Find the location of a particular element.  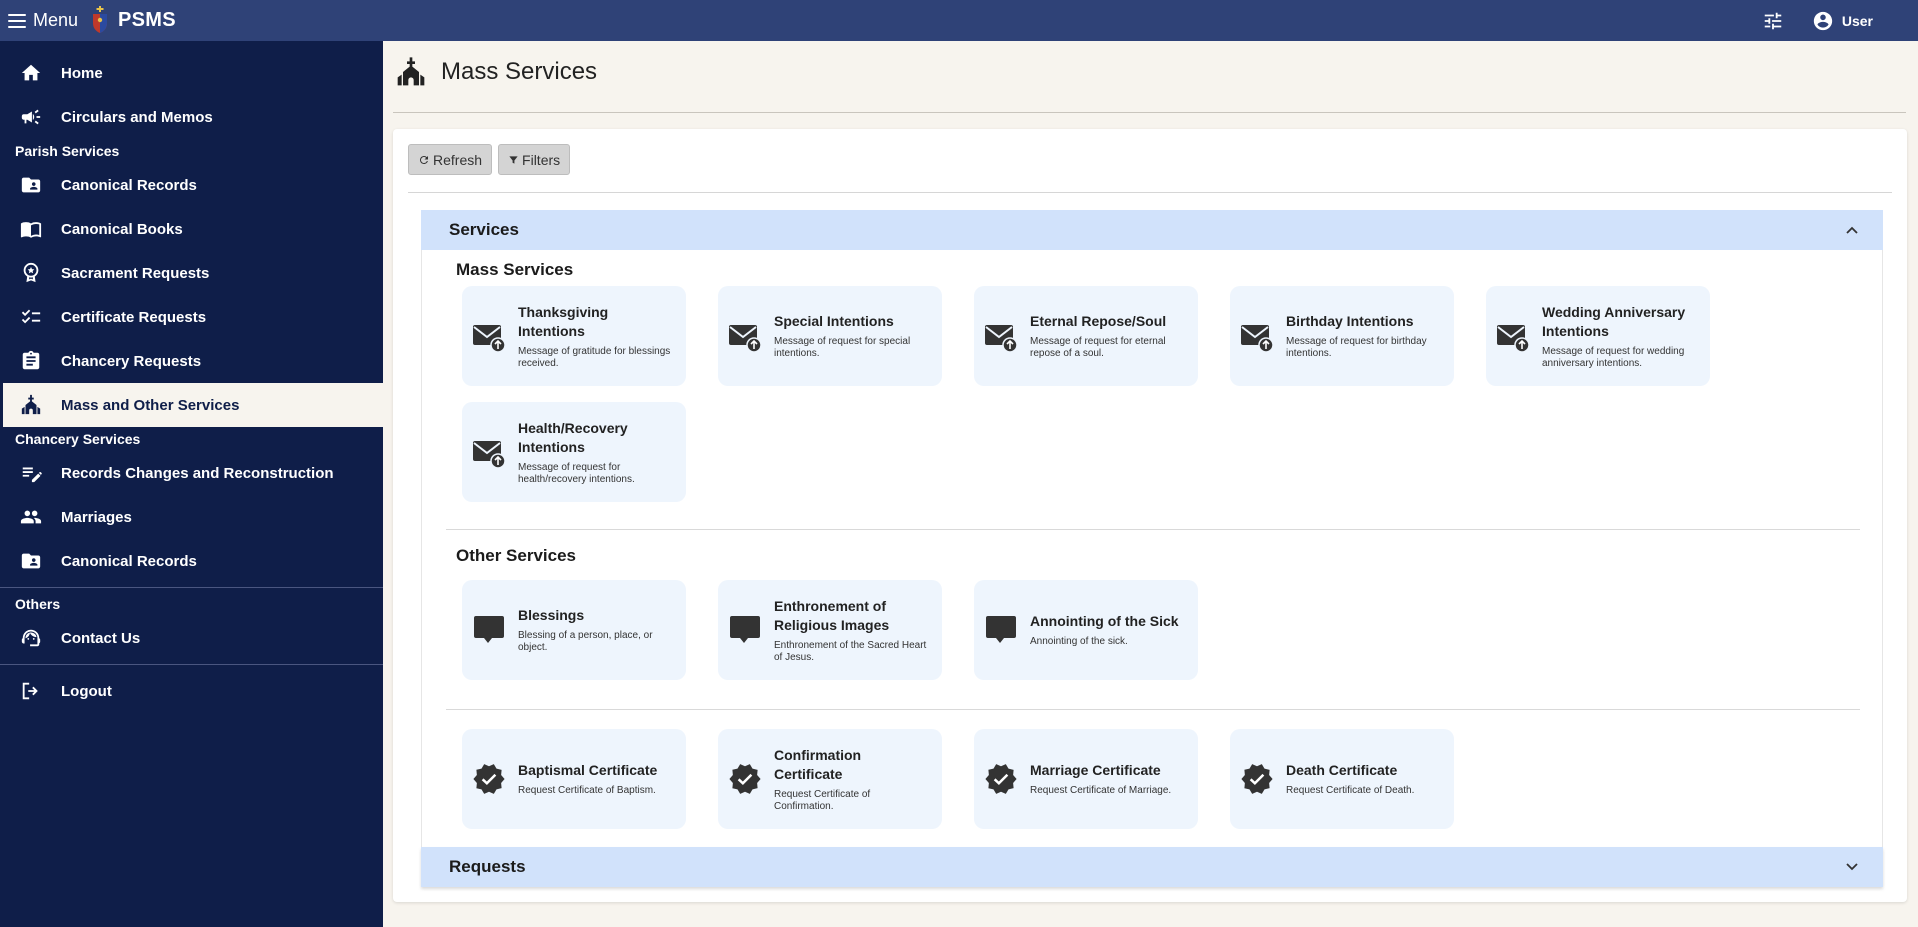

sidebar-item-label: Certificate Requests is located at coordinates (134, 317).